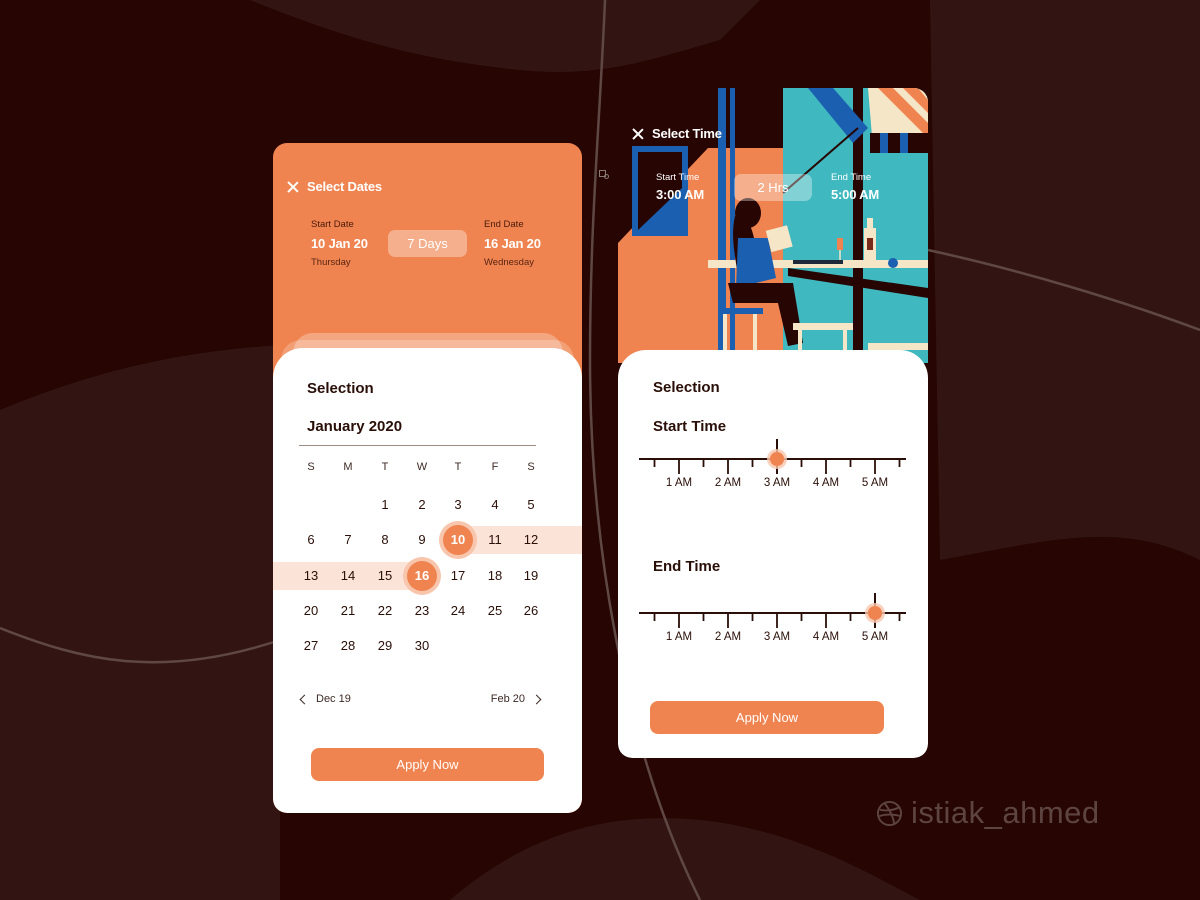  What do you see at coordinates (495, 505) in the screenshot?
I see `calendar-day: 4` at bounding box center [495, 505].